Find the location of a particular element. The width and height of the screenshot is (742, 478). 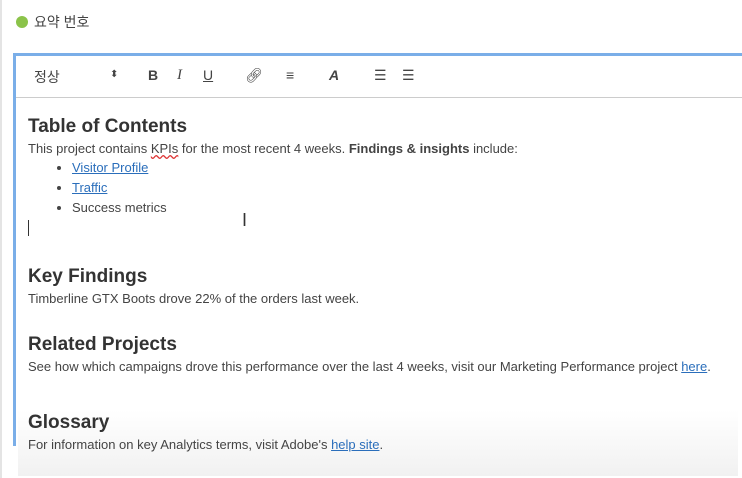

related-heading: Related Projects is located at coordinates (102, 344).